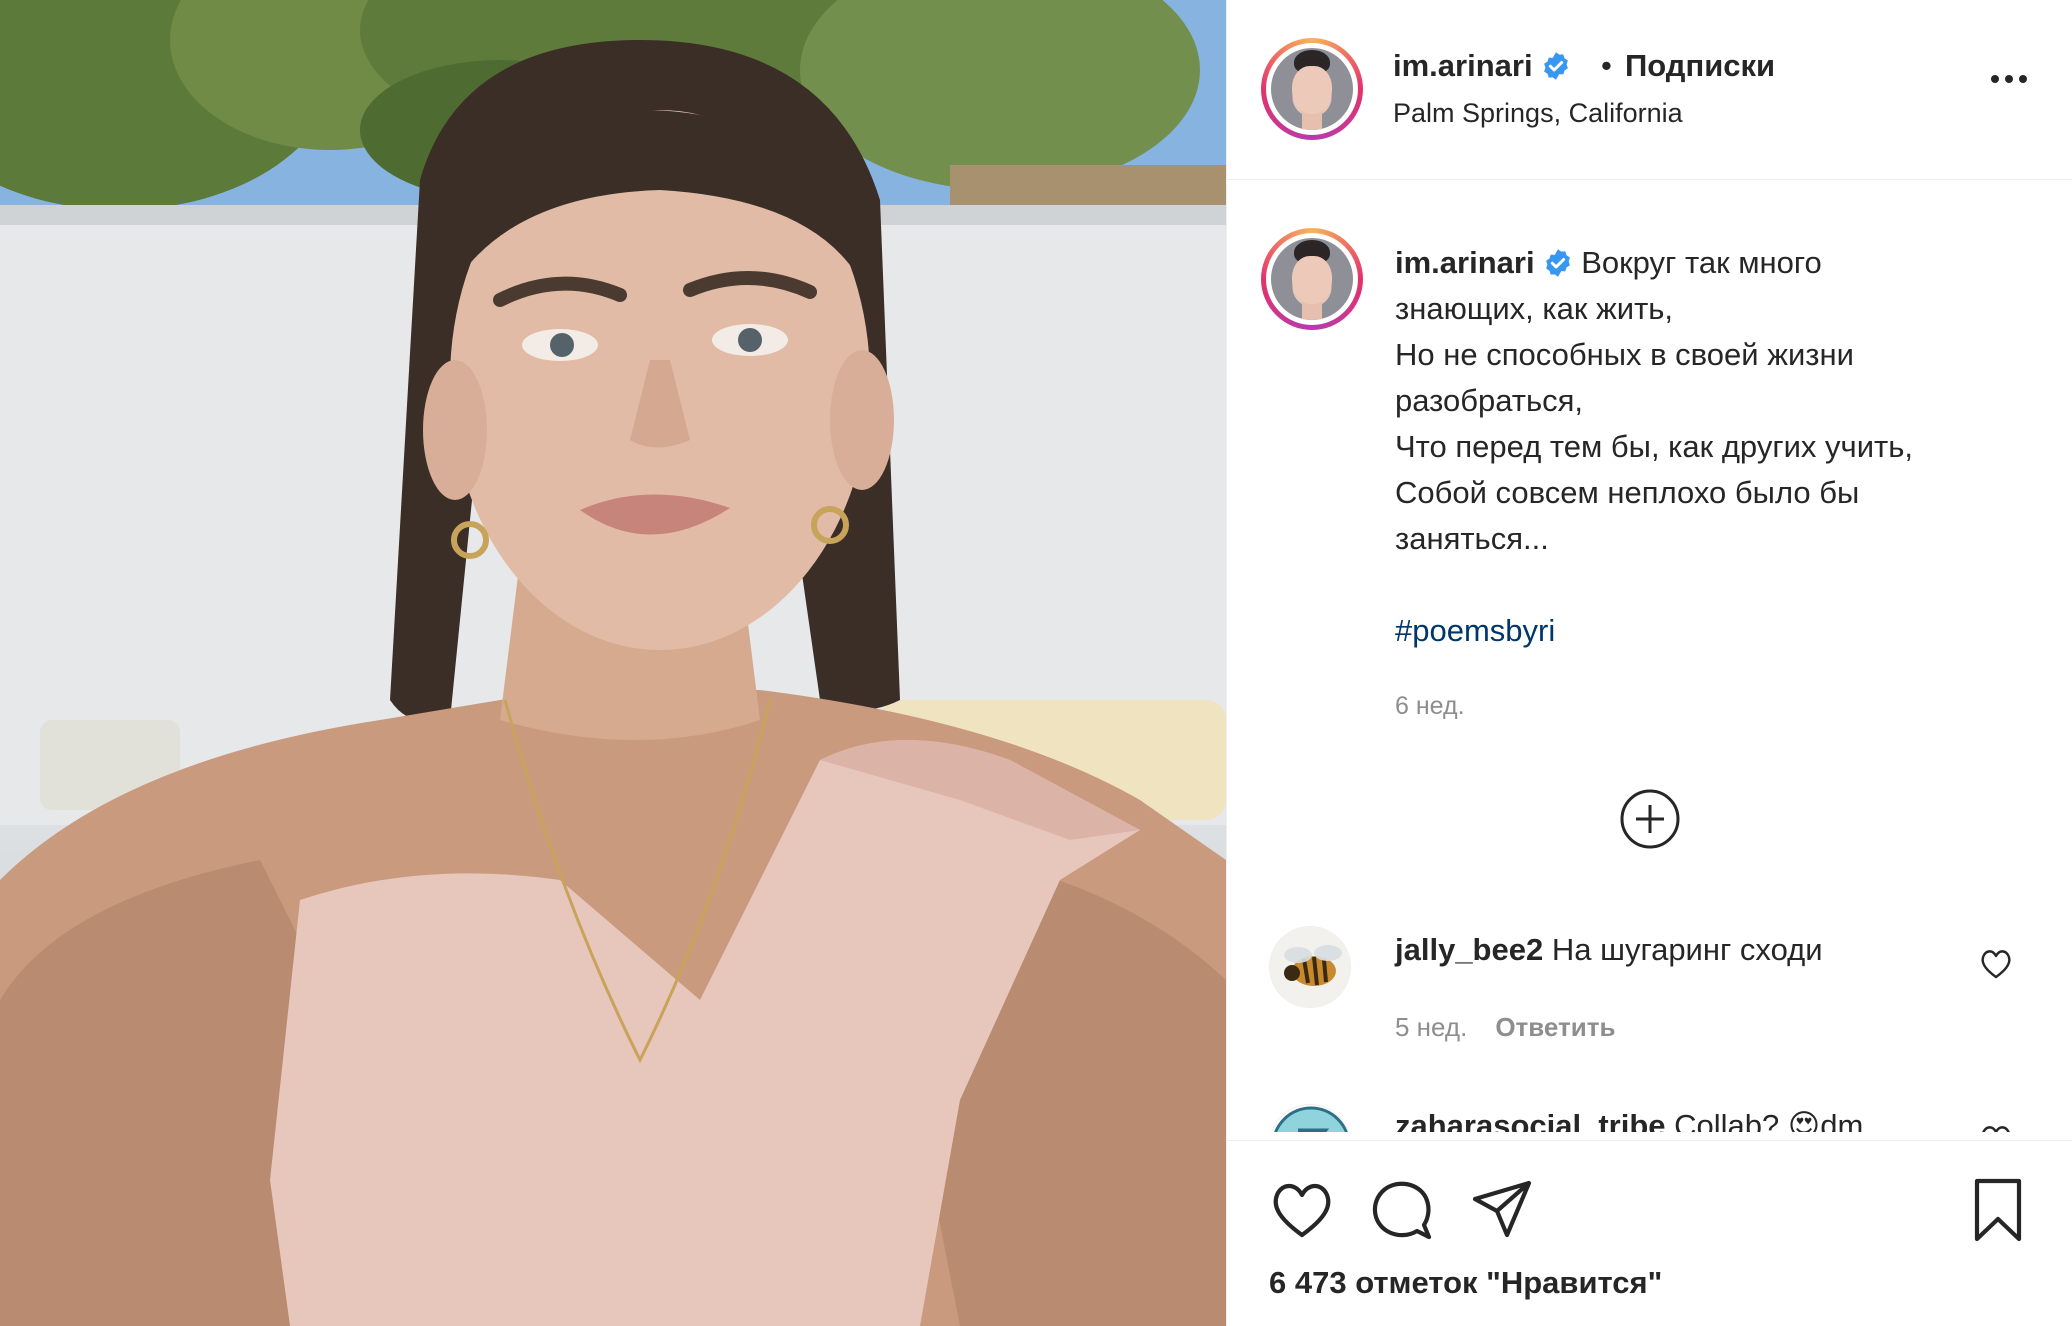 Image resolution: width=2072 pixels, height=1326 pixels. What do you see at coordinates (1649, 1233) in the screenshot?
I see `post-actions-bar: 6 473 отметок "Нравится"` at bounding box center [1649, 1233].